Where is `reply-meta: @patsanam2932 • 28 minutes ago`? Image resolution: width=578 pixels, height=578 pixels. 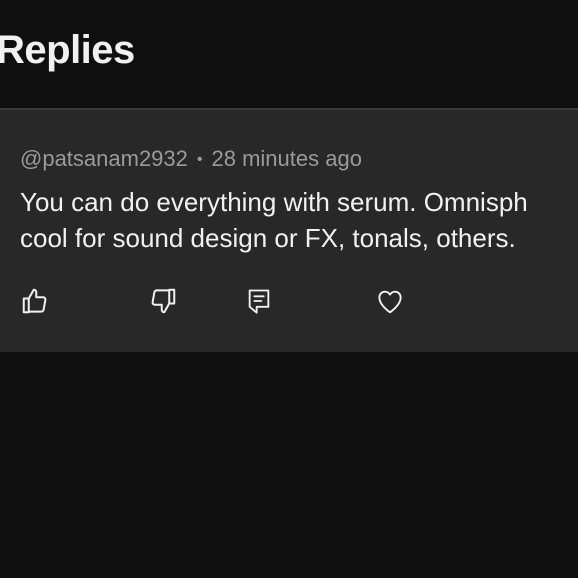
reply-meta: @patsanam2932 • 28 minutes ago is located at coordinates (191, 159).